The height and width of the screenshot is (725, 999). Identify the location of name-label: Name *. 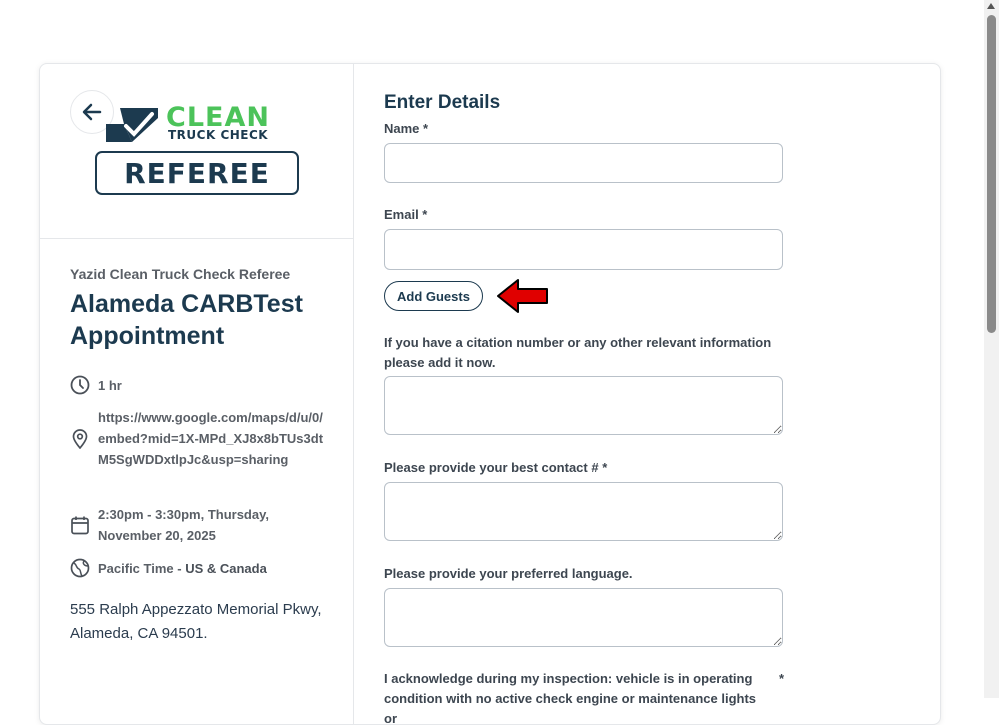
(406, 128).